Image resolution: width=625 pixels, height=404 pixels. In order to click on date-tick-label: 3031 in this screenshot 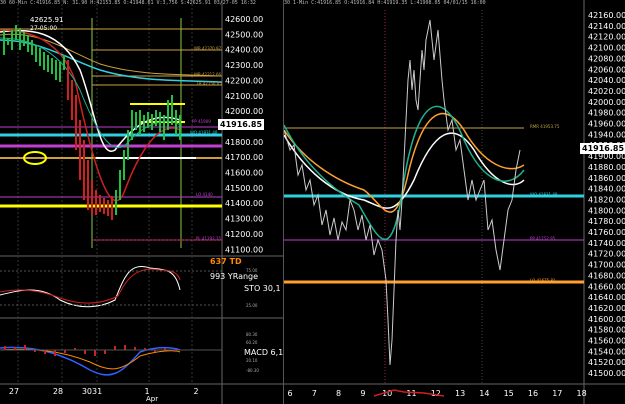, I will do `click(92, 391)`.